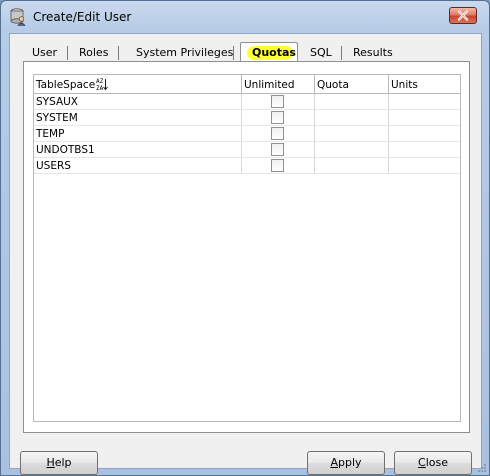 The width and height of the screenshot is (490, 476). I want to click on svg-text: AZ, so click(100, 81).